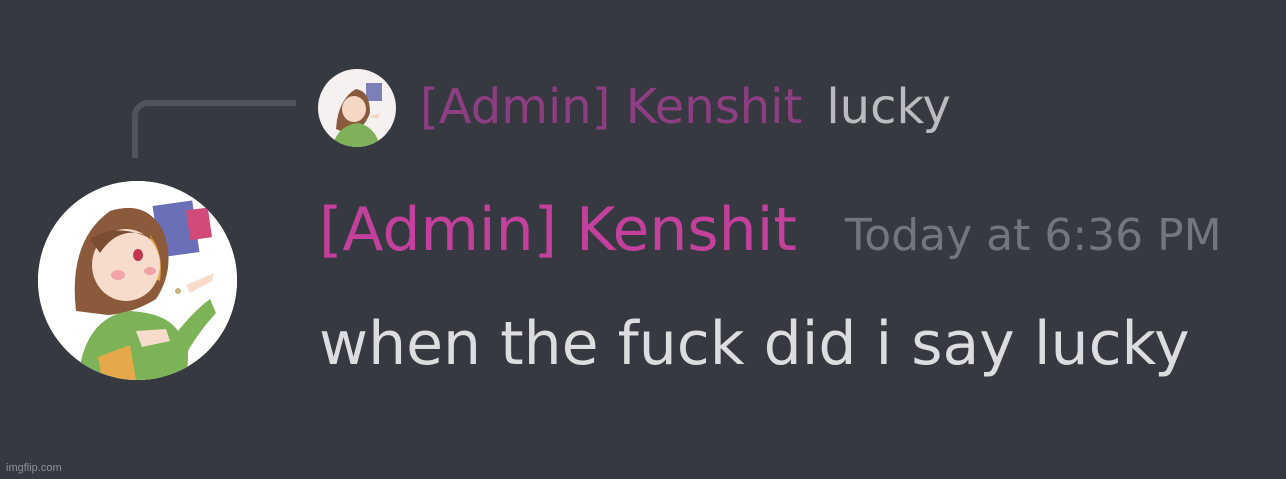 Image resolution: width=1286 pixels, height=479 pixels. I want to click on reply-avatar-icon, so click(357, 108).